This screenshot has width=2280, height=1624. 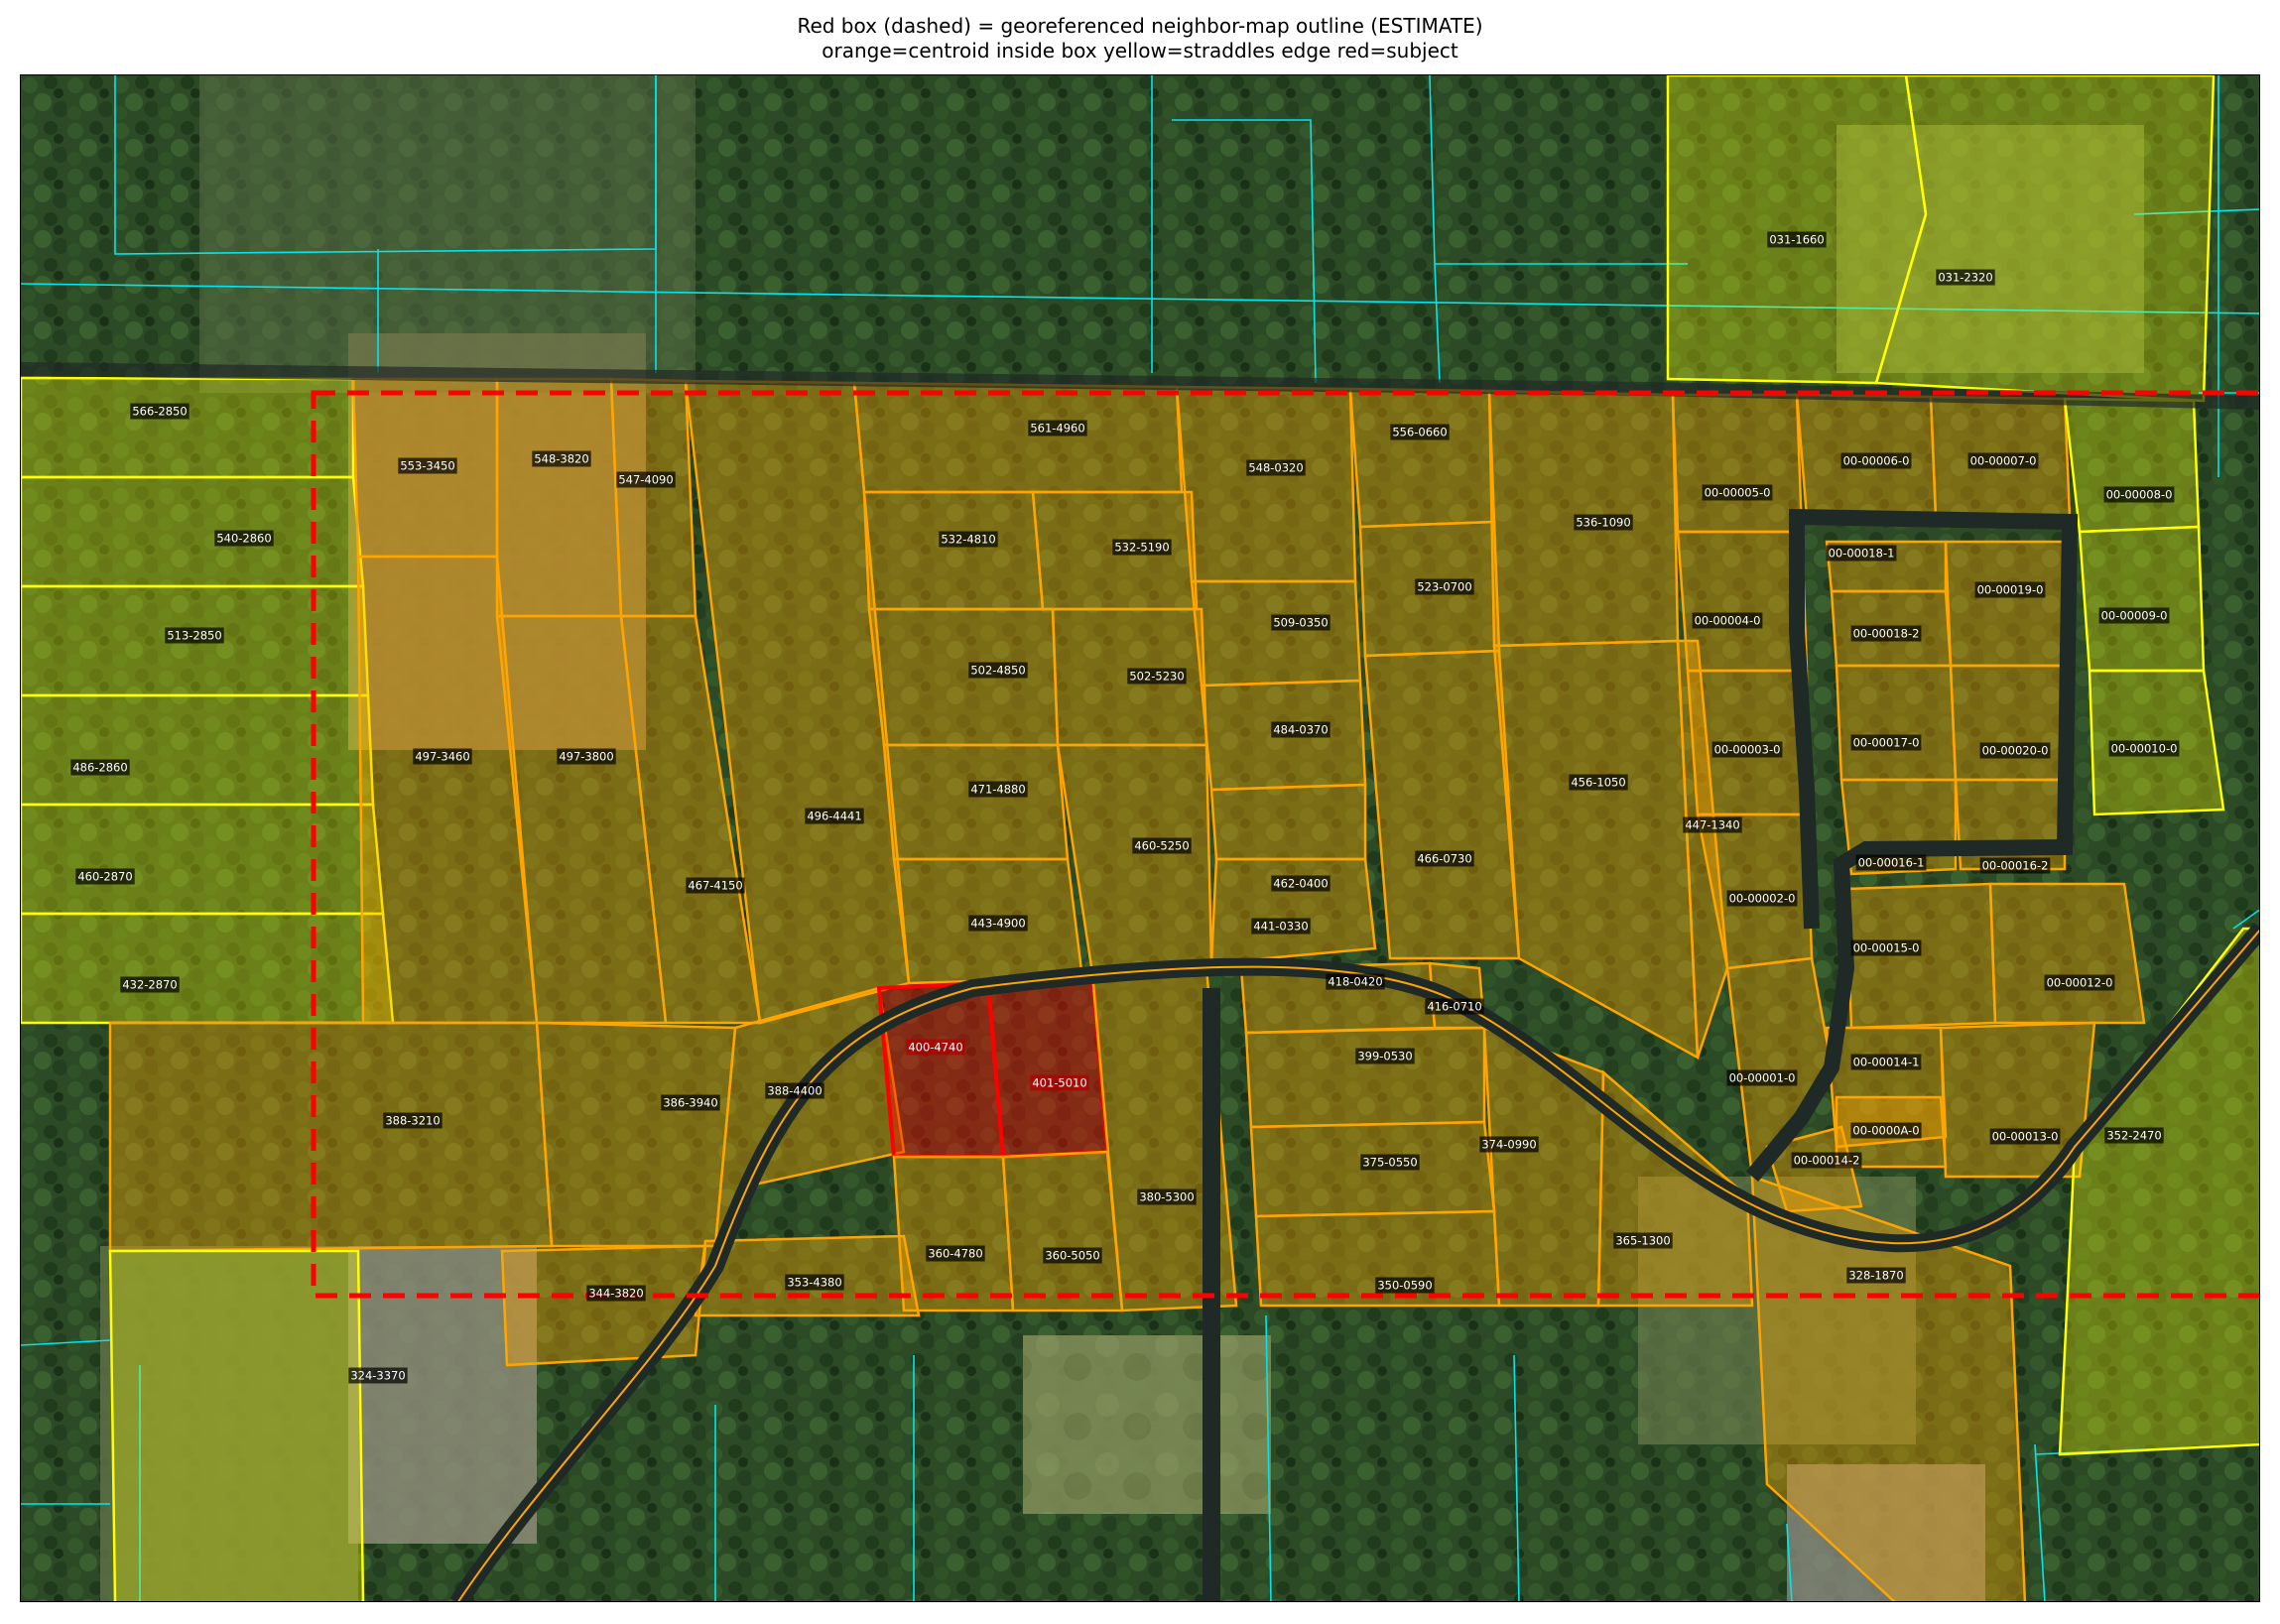 I want to click on parcel-label: 388-4400, so click(x=794, y=1091).